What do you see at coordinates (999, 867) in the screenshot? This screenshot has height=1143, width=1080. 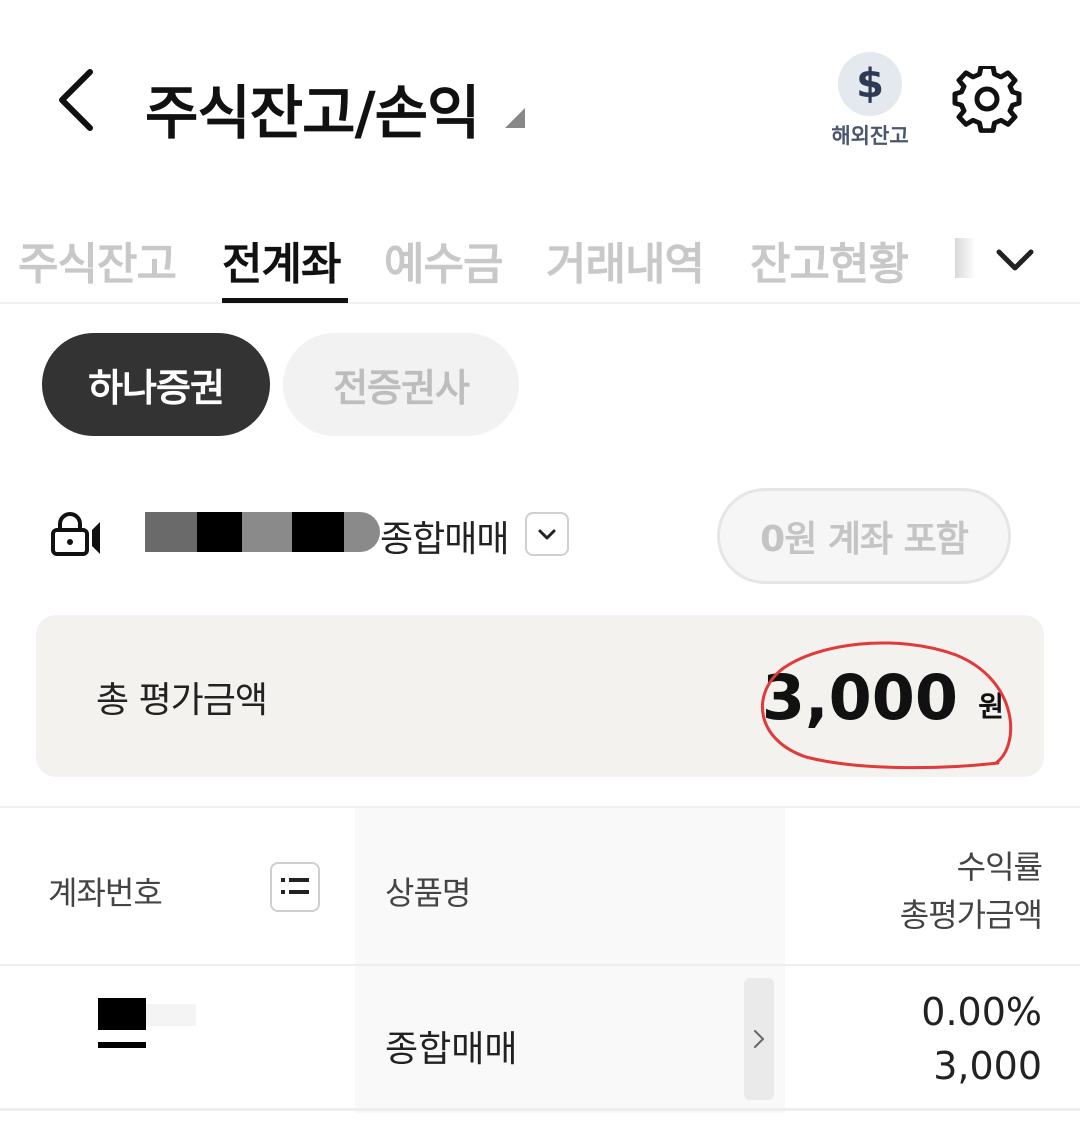 I see `header-return-rate: 수익률` at bounding box center [999, 867].